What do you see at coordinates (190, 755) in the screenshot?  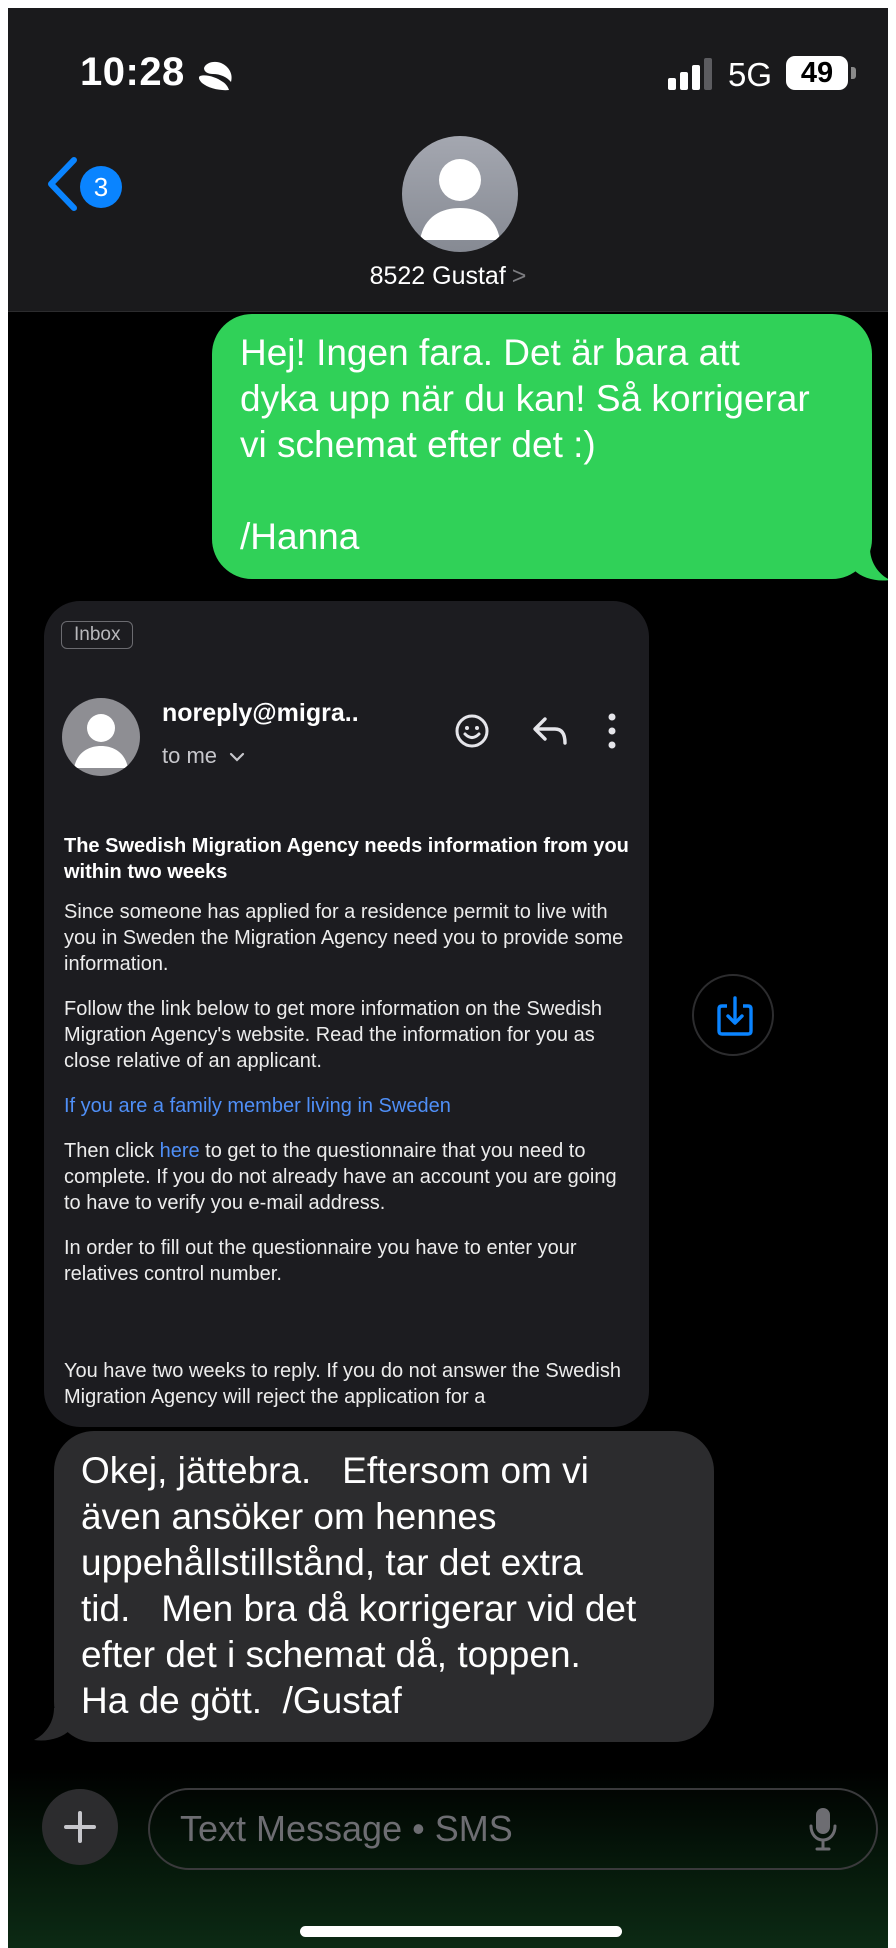 I see `recipient-label: to me` at bounding box center [190, 755].